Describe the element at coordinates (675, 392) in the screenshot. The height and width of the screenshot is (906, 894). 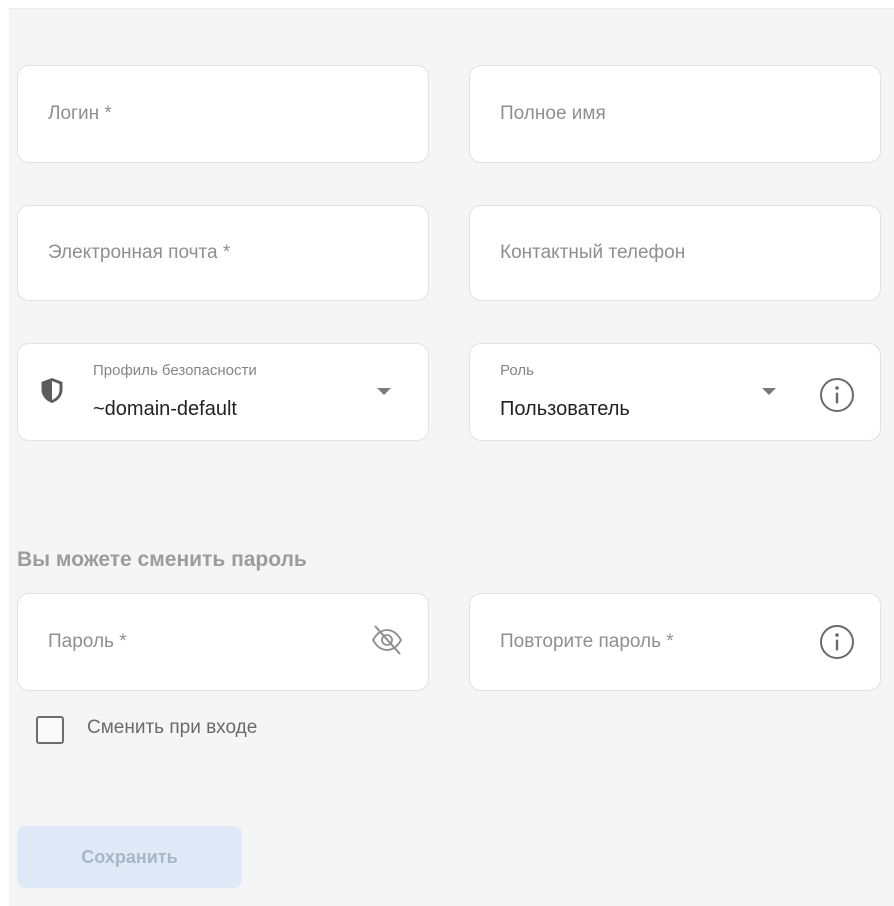
I see `role-select: Роль Пользователь` at that location.